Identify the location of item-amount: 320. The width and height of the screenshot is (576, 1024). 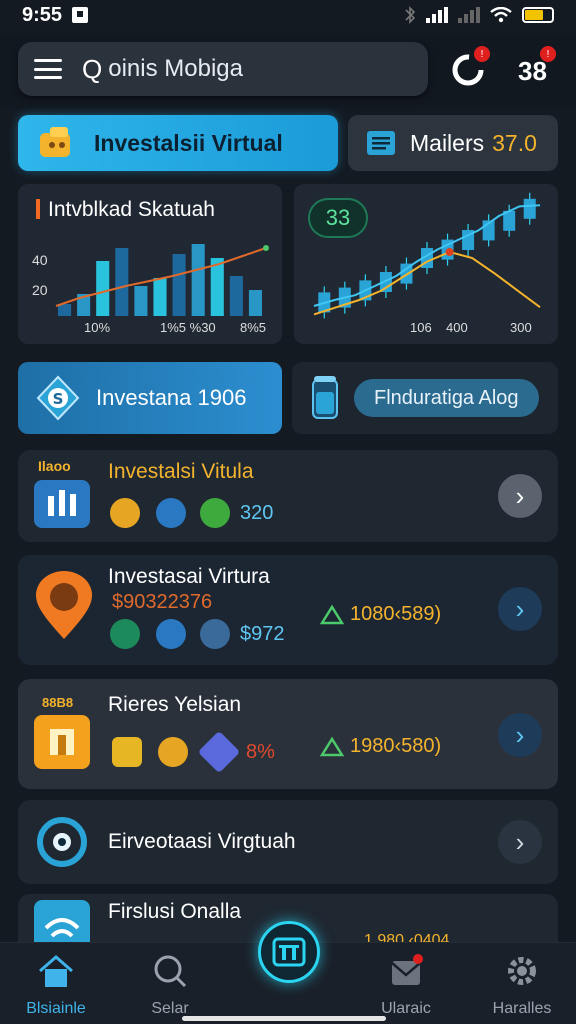
(257, 513).